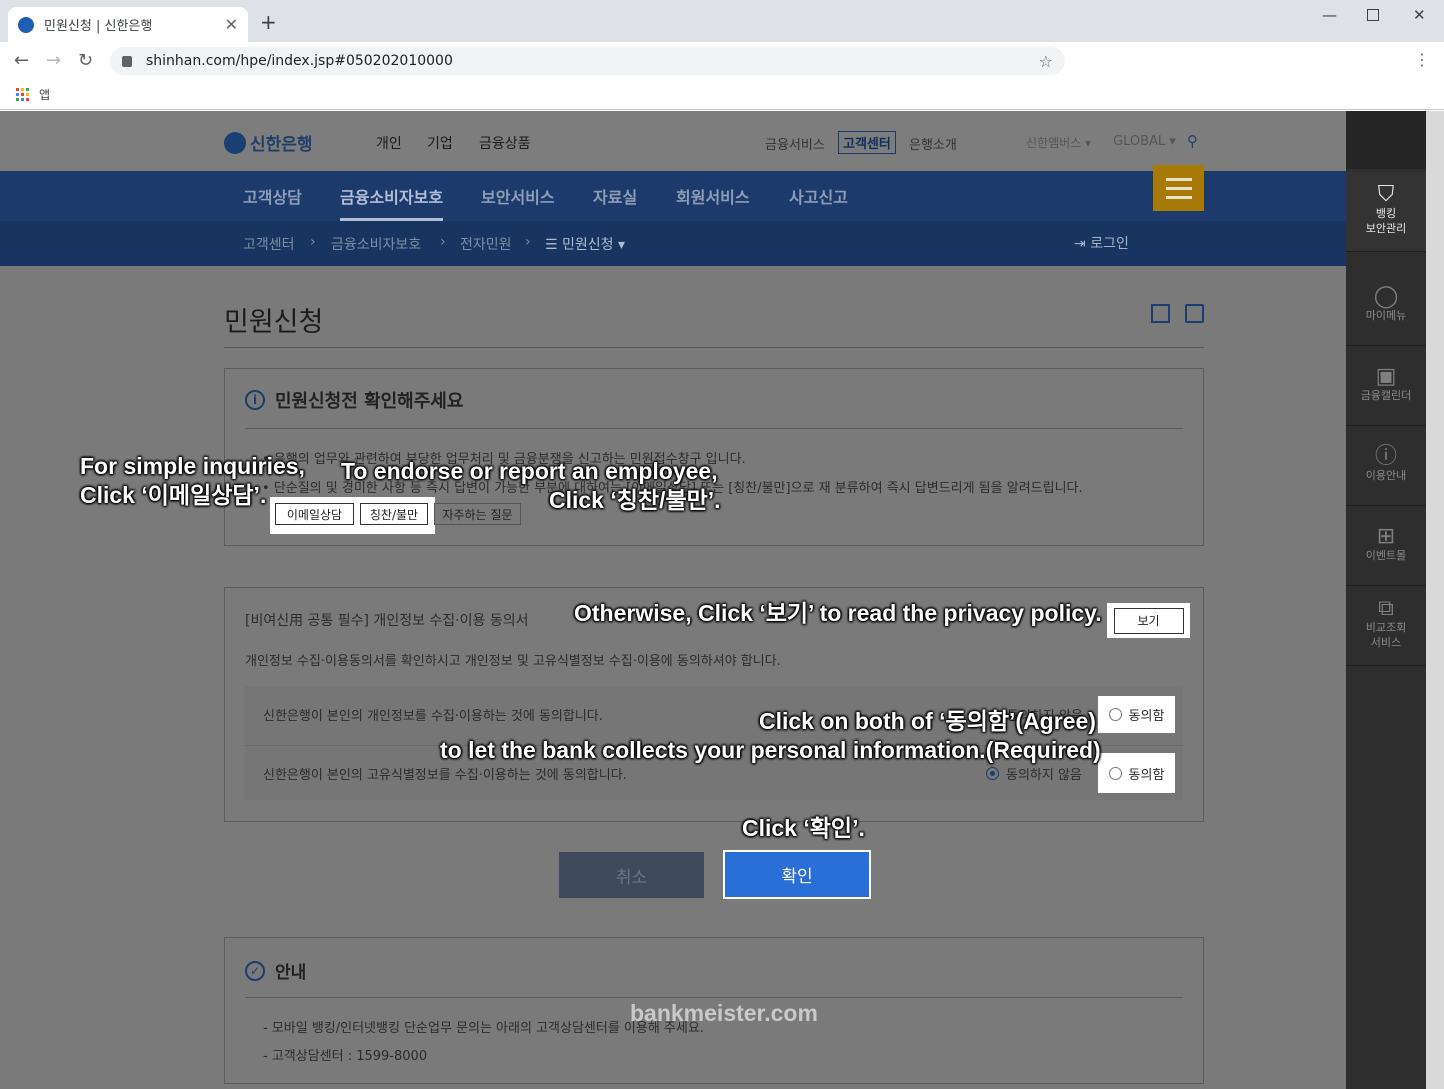  I want to click on quick-label: 이벤트몰, so click(1386, 555).